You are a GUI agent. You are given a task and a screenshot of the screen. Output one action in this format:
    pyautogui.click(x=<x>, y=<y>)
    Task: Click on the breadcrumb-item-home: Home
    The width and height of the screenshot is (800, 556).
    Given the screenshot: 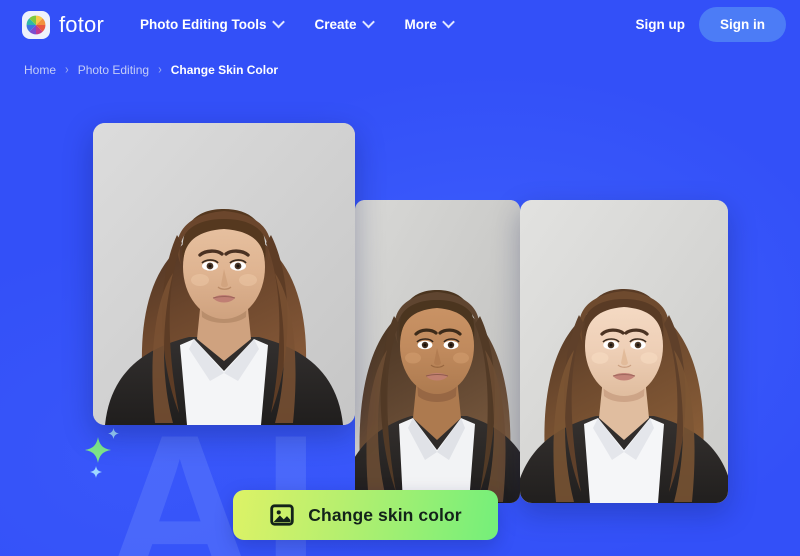 What is the action you would take?
    pyautogui.click(x=40, y=70)
    